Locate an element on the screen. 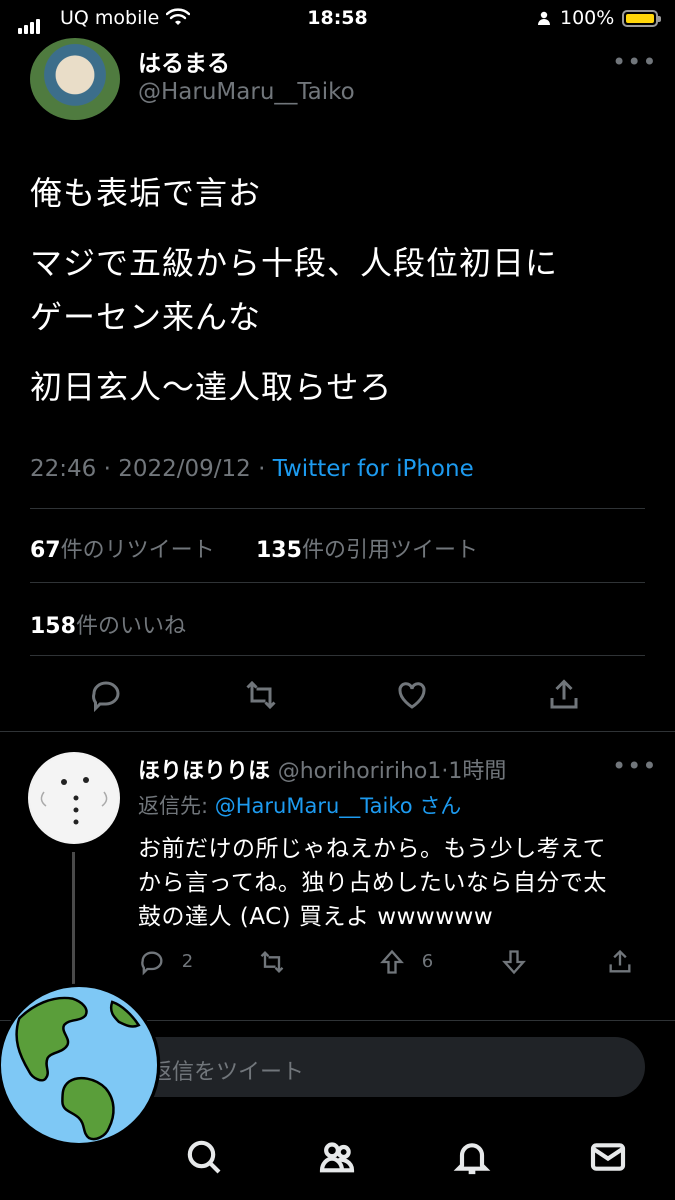 The image size is (675, 1200). battery-percent: 100% is located at coordinates (587, 18).